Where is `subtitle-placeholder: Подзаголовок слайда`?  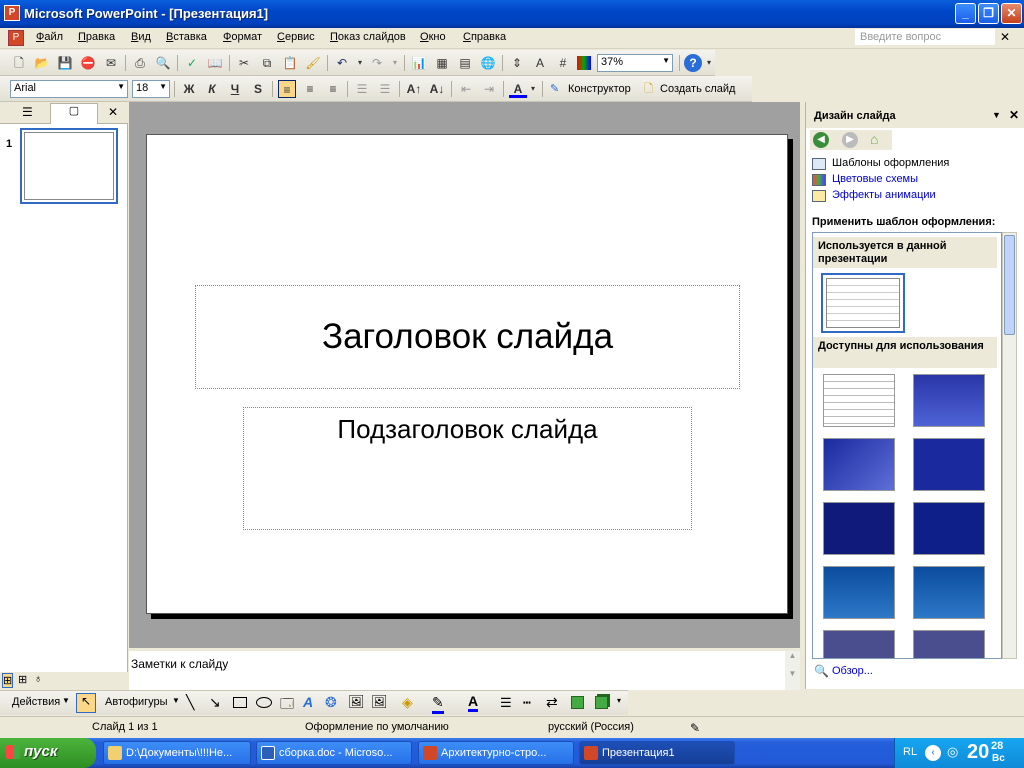
subtitle-placeholder: Подзаголовок слайда is located at coordinates (467, 468).